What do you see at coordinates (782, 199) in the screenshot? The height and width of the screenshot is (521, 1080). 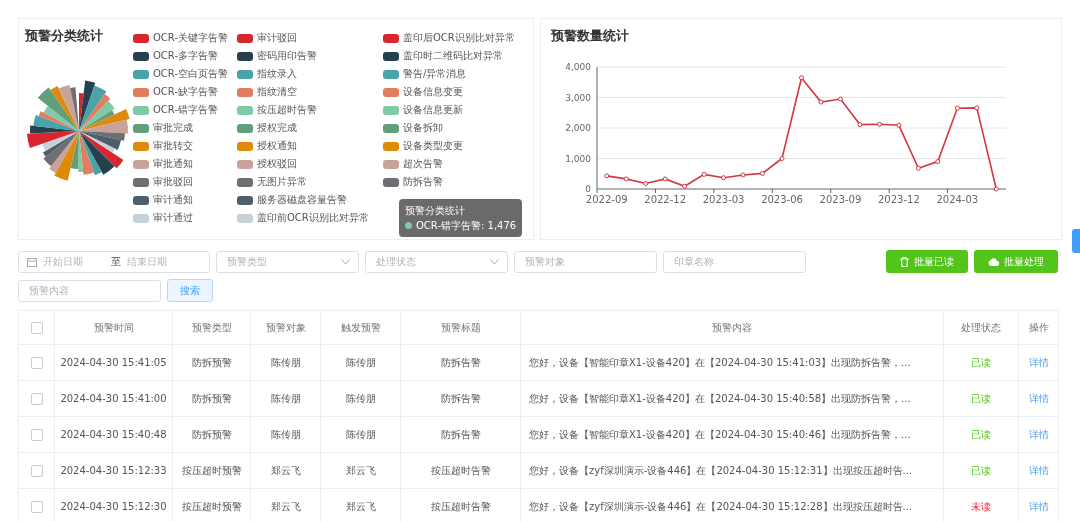 I see `axis-tick-label: 2023-06` at bounding box center [782, 199].